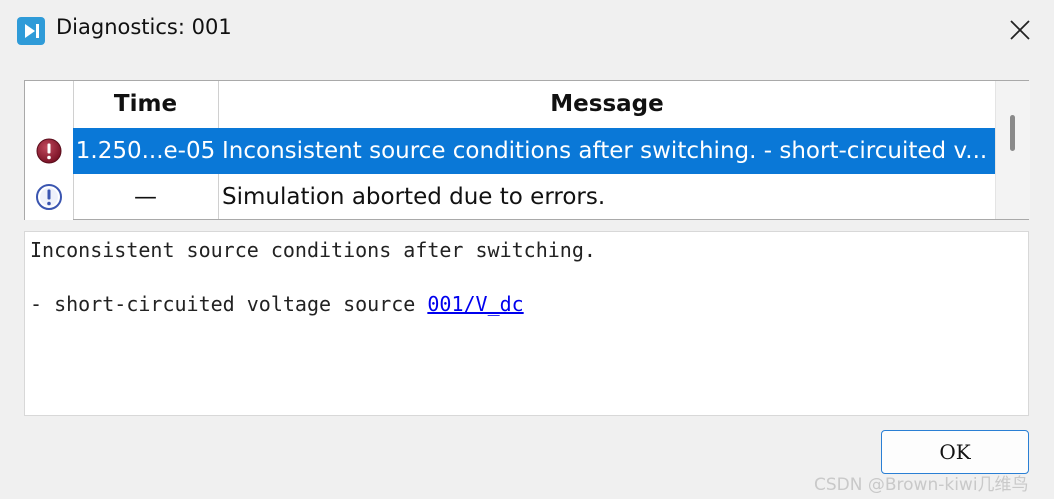 Image resolution: width=1054 pixels, height=499 pixels. What do you see at coordinates (31, 31) in the screenshot?
I see `play-next-icon` at bounding box center [31, 31].